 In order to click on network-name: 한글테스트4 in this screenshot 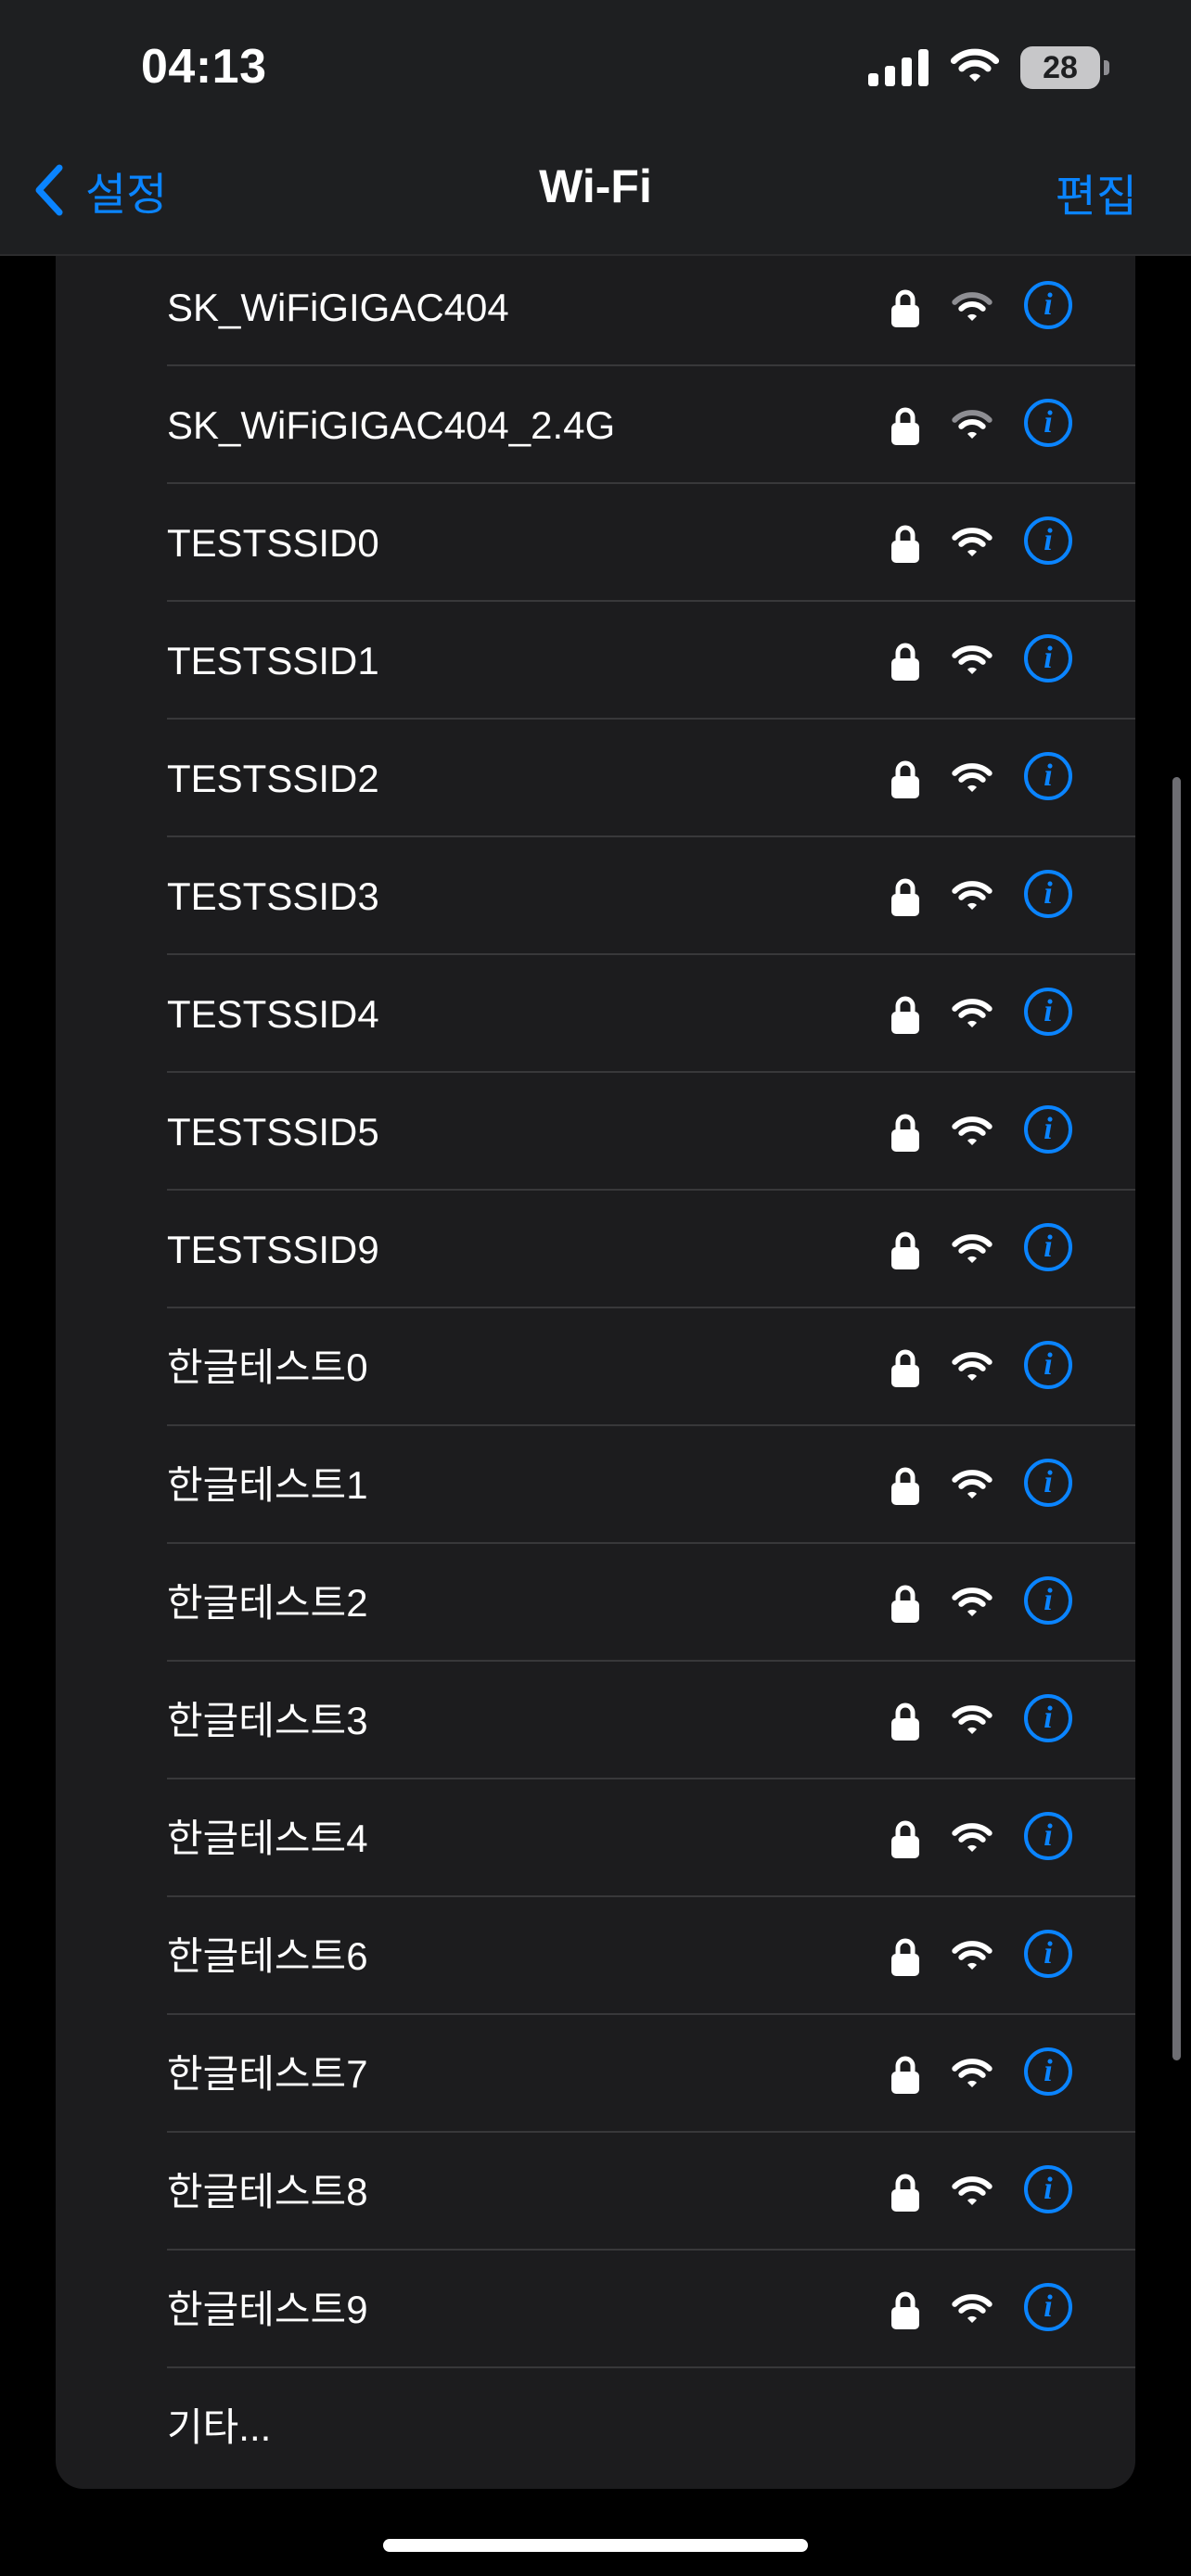, I will do `click(267, 1839)`.